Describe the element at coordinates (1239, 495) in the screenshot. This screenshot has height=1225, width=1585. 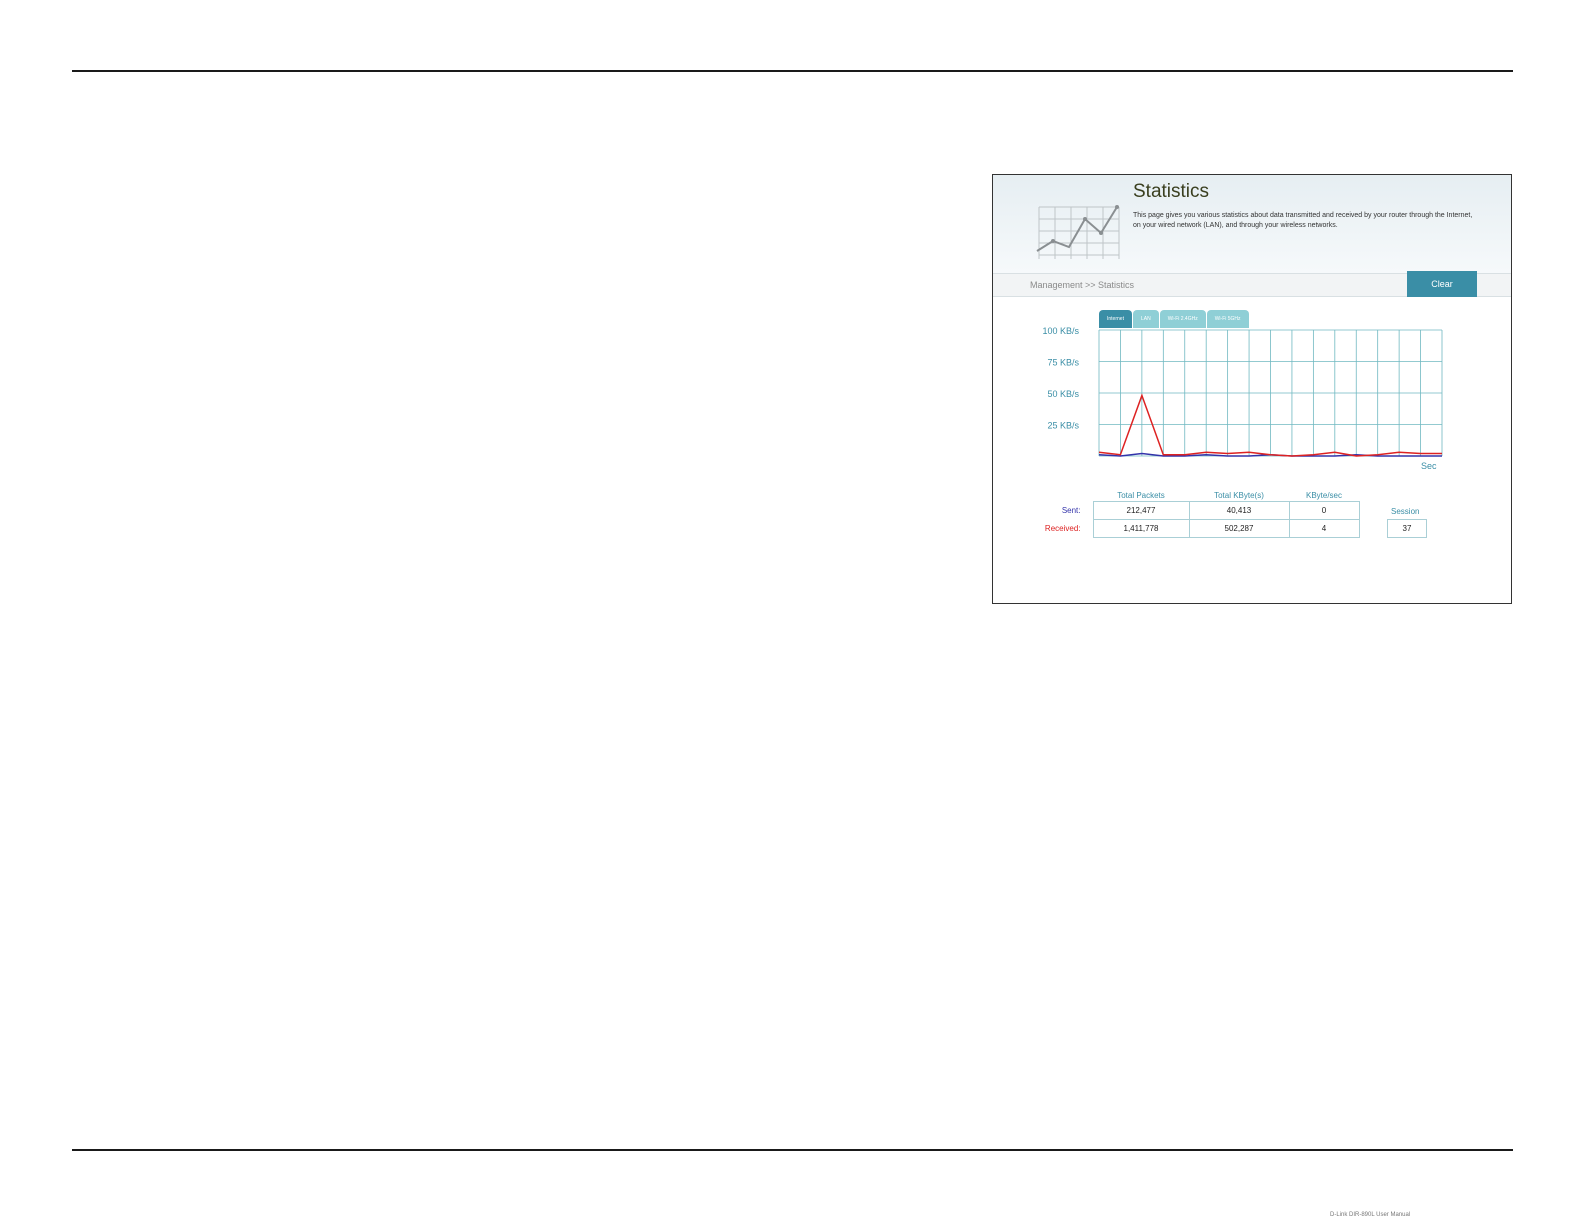
I see `col-total-kbytes: Total KByte(s)` at that location.